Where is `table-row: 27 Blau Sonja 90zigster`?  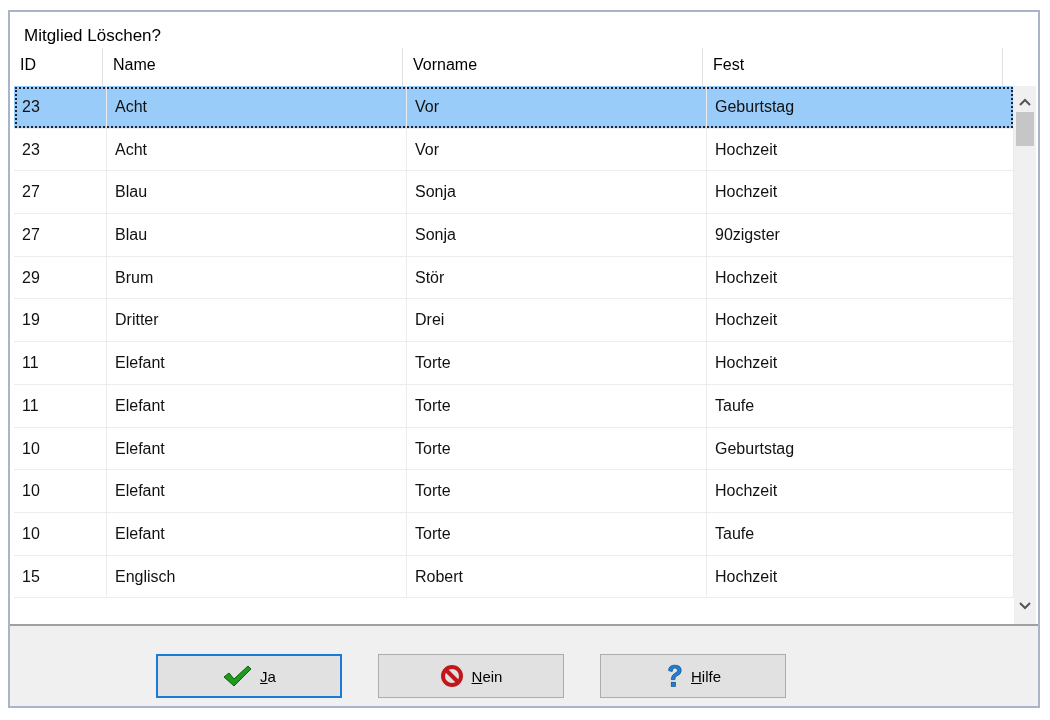
table-row: 27 Blau Sonja 90zigster is located at coordinates (514, 235).